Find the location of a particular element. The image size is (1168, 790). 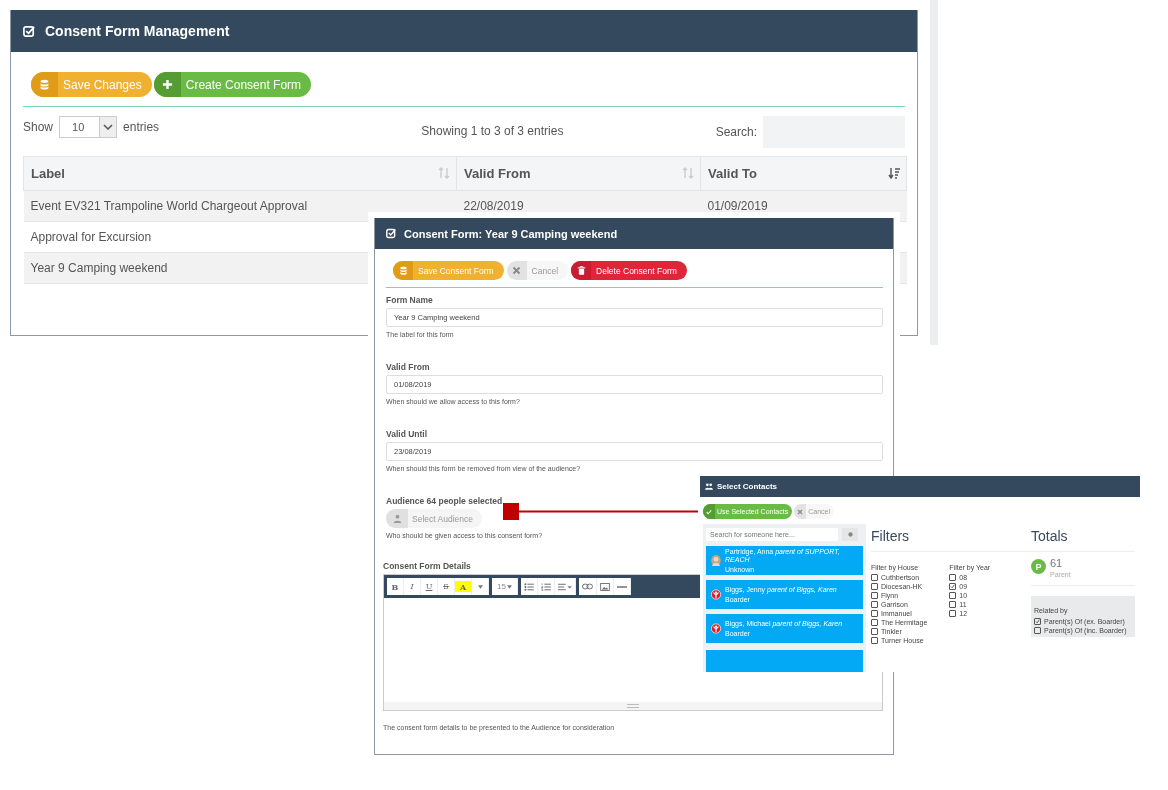

trash-icon is located at coordinates (581, 270).